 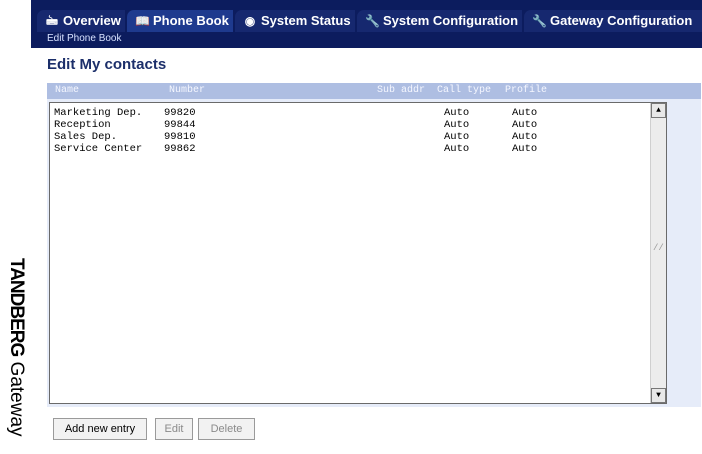 What do you see at coordinates (464, 90) in the screenshot?
I see `col-call-type: Call type` at bounding box center [464, 90].